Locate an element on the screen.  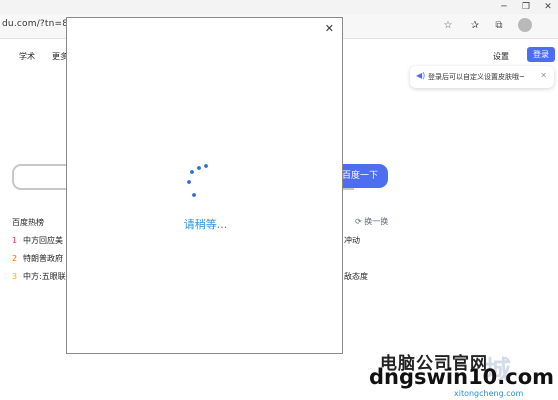
skin-tip-popup: ◀) 登录后可以自定义设置皮肤哦~ ✕ is located at coordinates (482, 77).